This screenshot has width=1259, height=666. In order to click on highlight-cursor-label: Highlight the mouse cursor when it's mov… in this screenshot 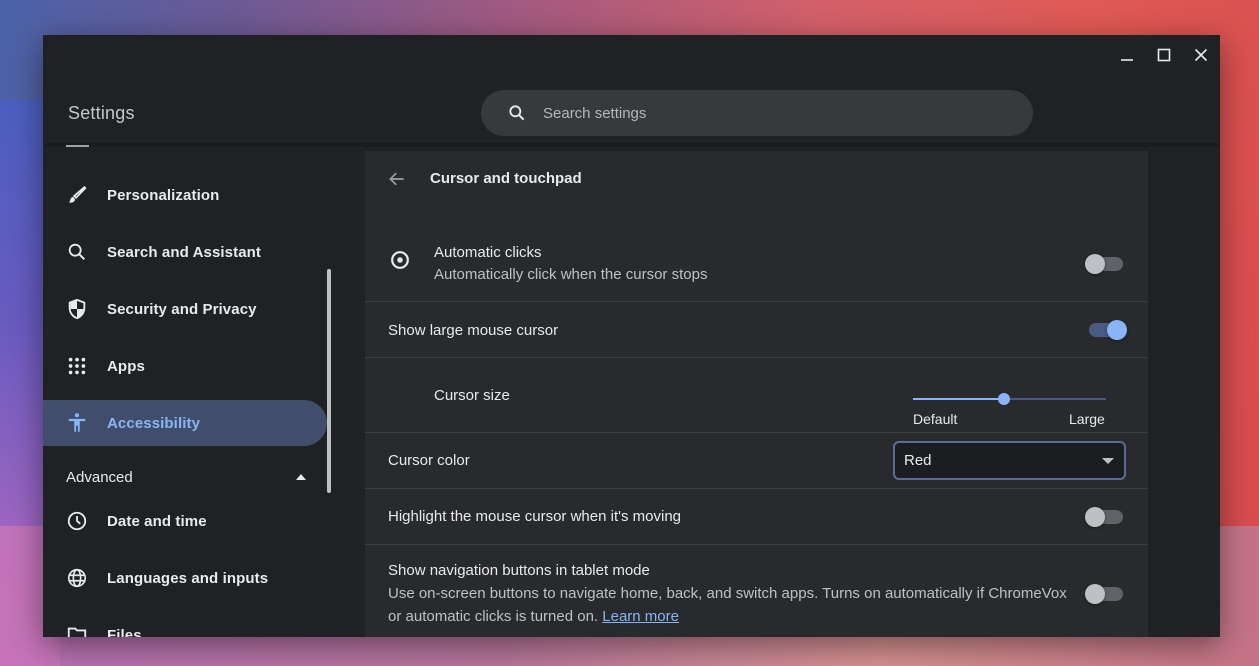, I will do `click(534, 516)`.